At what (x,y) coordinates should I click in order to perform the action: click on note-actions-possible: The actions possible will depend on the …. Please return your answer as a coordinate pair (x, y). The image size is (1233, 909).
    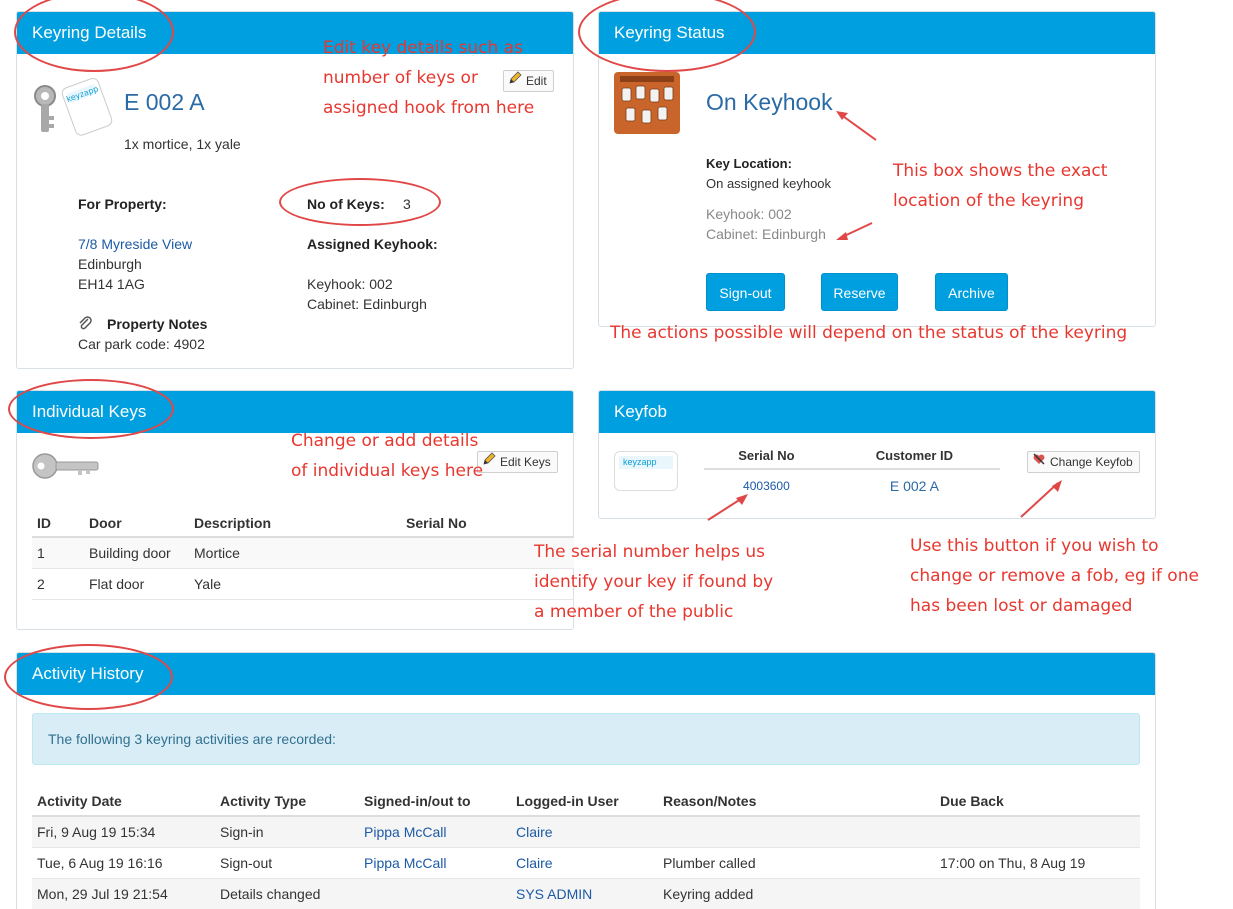
    Looking at the image, I should click on (869, 333).